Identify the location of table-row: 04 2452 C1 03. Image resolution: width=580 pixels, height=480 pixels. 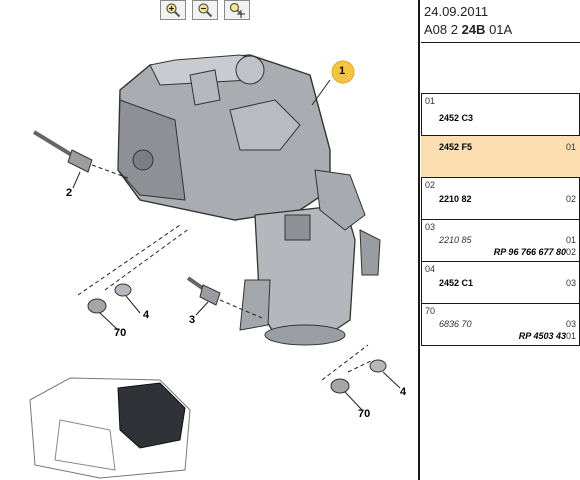
(500, 283).